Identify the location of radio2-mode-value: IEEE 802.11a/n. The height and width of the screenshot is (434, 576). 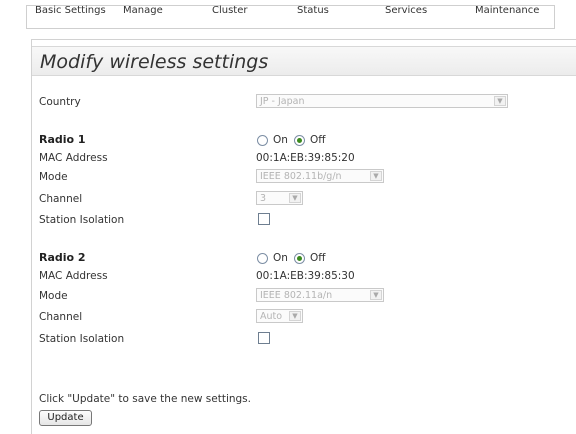
(296, 295).